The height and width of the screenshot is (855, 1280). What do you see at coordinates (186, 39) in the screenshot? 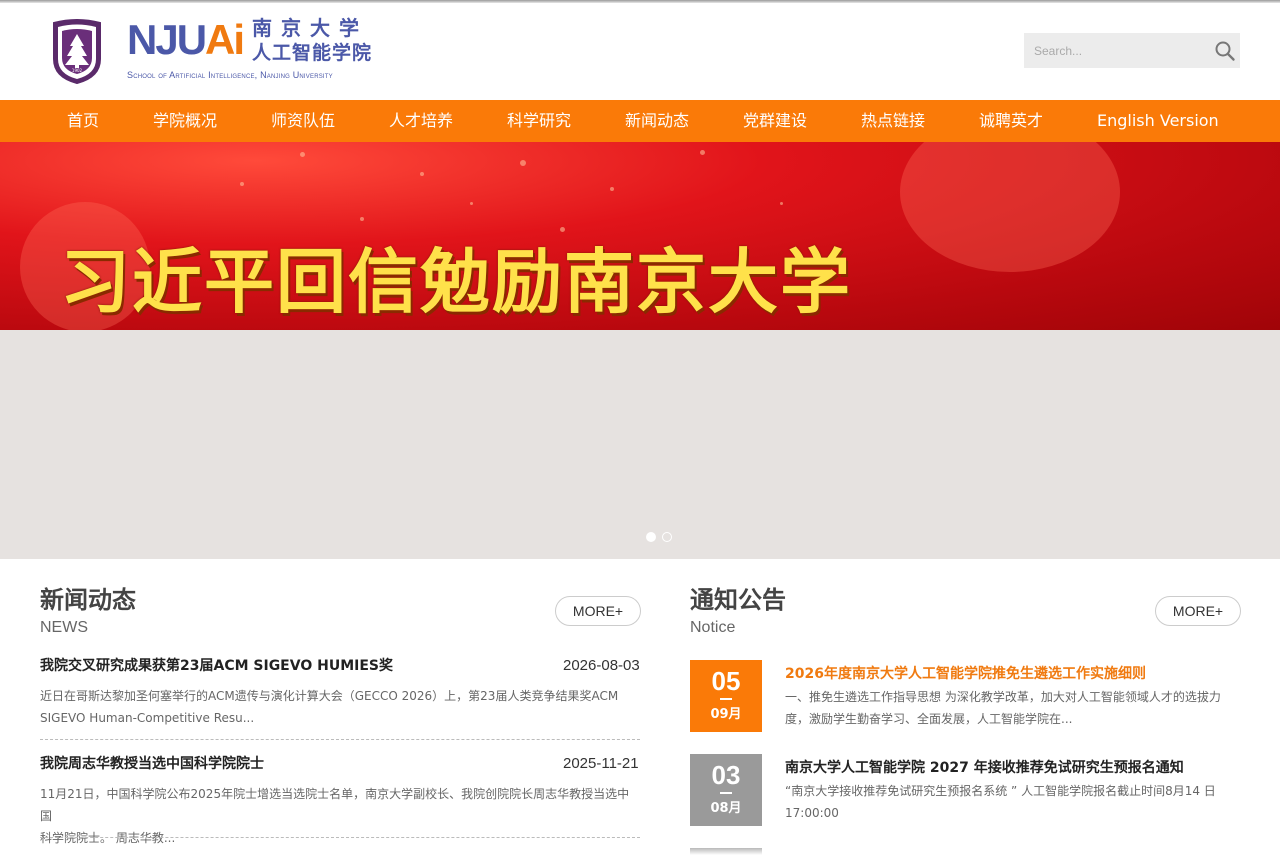
I see `logo-wordmark: NJUAi` at bounding box center [186, 39].